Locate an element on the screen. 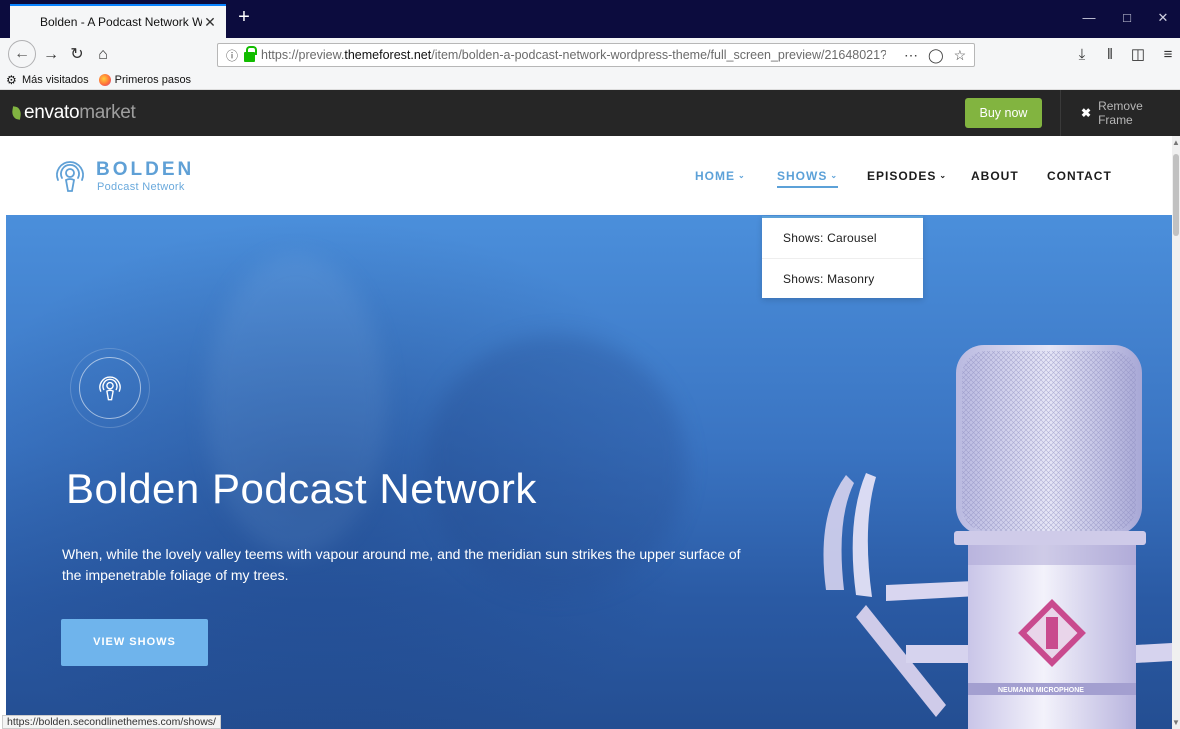 This screenshot has width=1180, height=729. hero-podcast-badge is located at coordinates (110, 388).